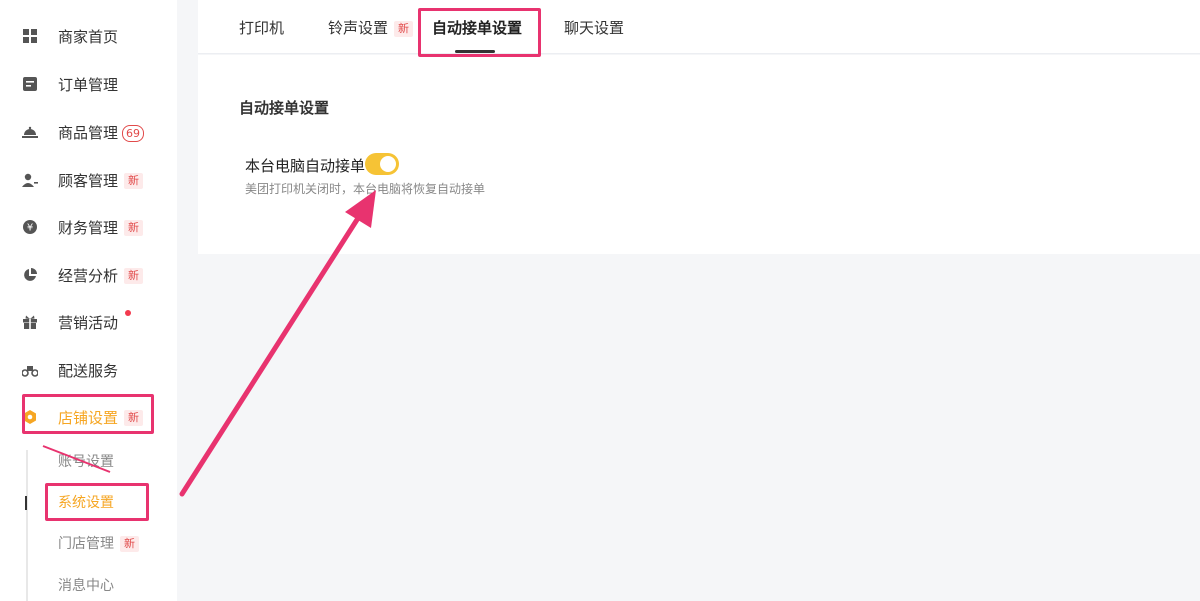  I want to click on nav-label-text: 财务管理, so click(88, 227).